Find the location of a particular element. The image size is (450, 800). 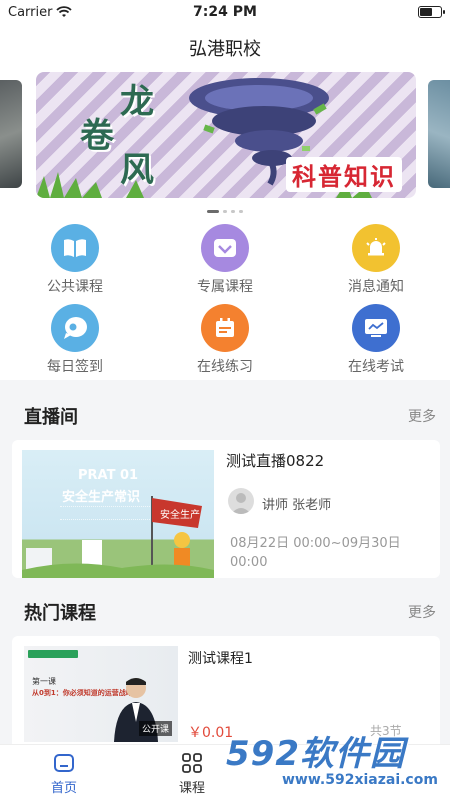

battery-icon is located at coordinates (431, 12).